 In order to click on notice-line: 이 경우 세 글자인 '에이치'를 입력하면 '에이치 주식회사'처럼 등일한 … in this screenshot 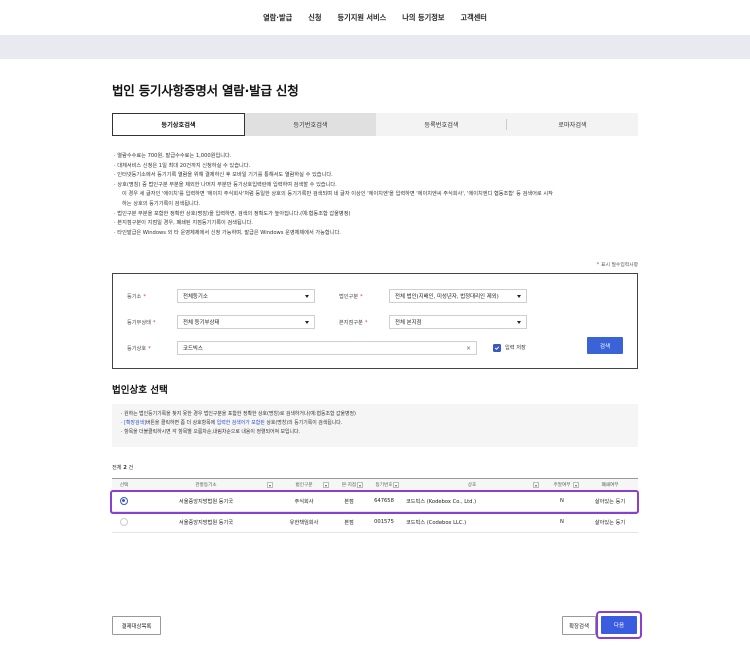, I will do `click(337, 194)`.